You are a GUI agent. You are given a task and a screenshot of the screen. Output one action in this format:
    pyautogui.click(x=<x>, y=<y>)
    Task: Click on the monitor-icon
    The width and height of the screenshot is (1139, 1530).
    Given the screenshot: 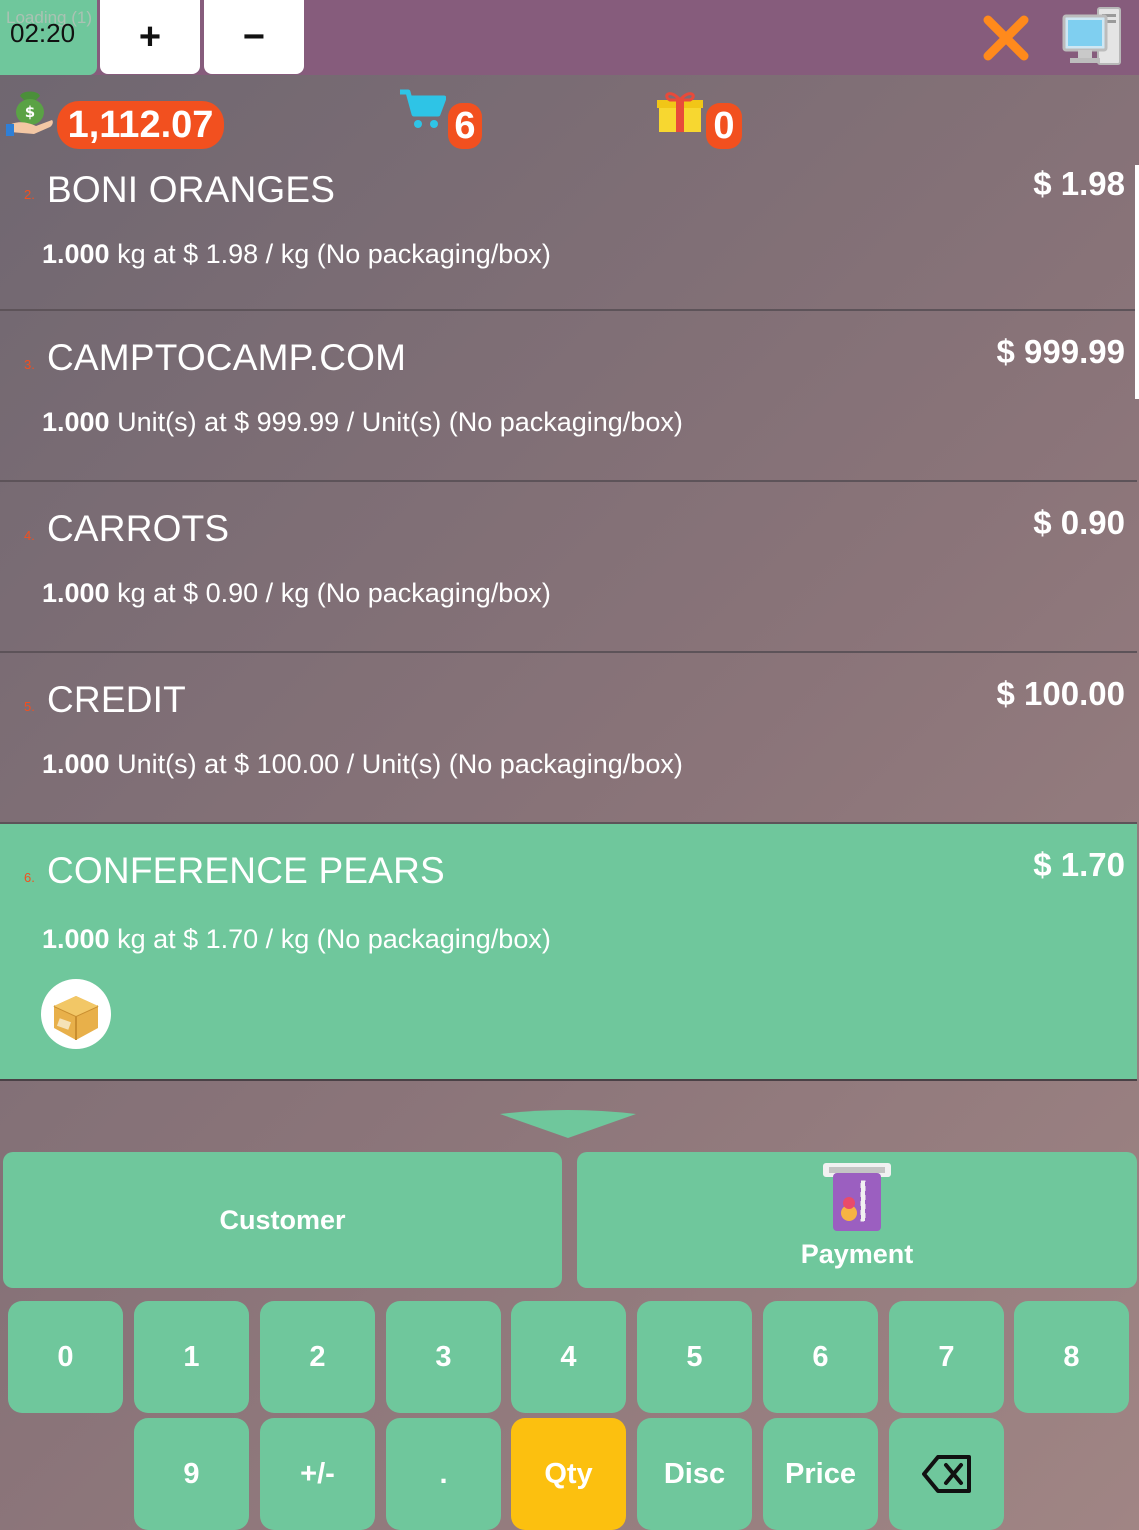 What is the action you would take?
    pyautogui.click(x=1093, y=37)
    